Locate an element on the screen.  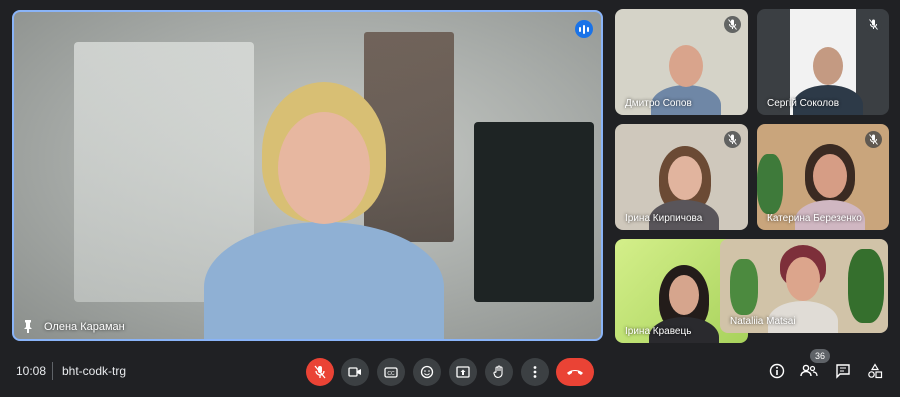
activities-button is located at coordinates (875, 371).